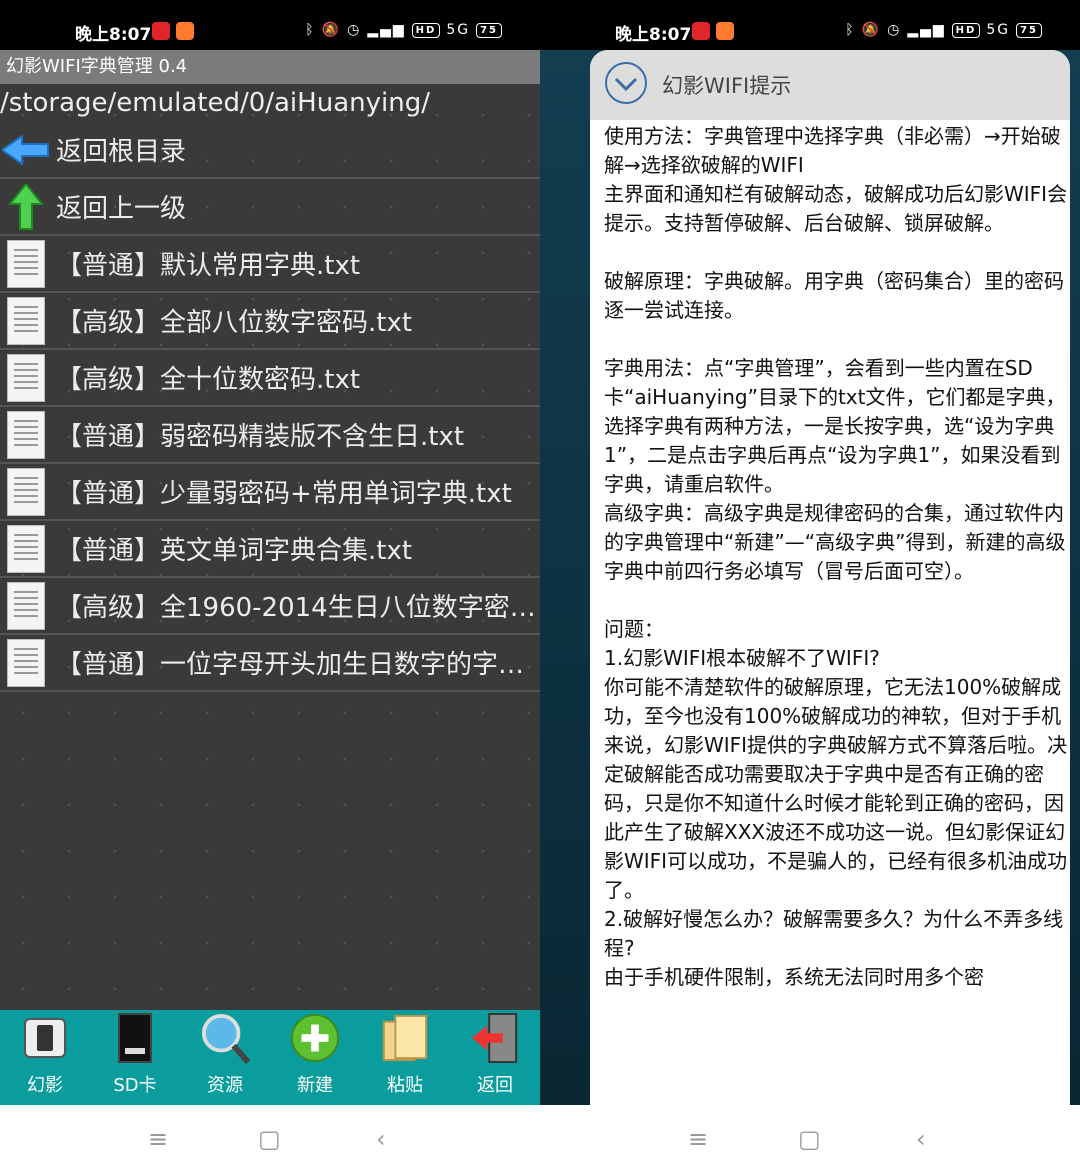  Describe the element at coordinates (270, 207) in the screenshot. I see `nav-up-row: 返回上一级` at that location.